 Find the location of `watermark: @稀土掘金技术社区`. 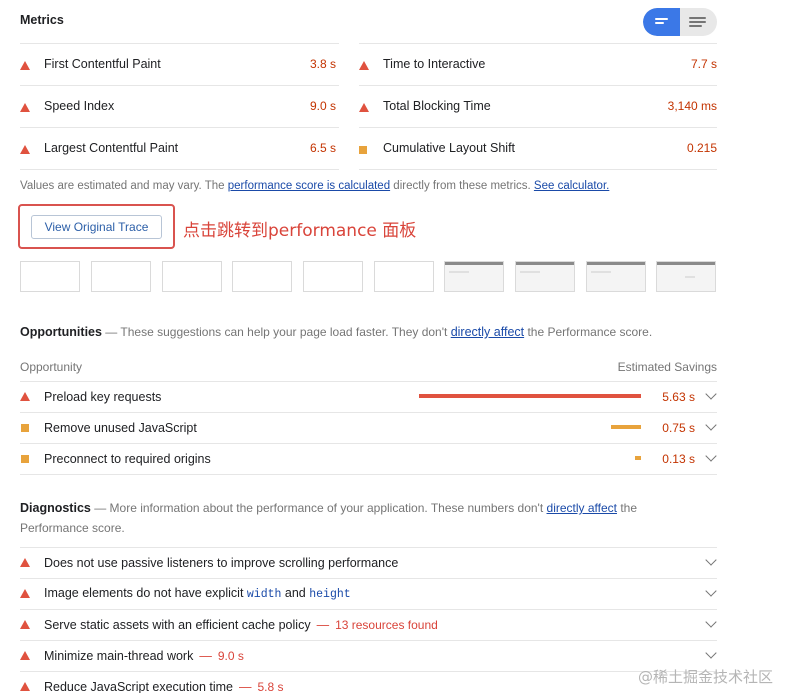

watermark: @稀土掘金技术社区 is located at coordinates (706, 677).